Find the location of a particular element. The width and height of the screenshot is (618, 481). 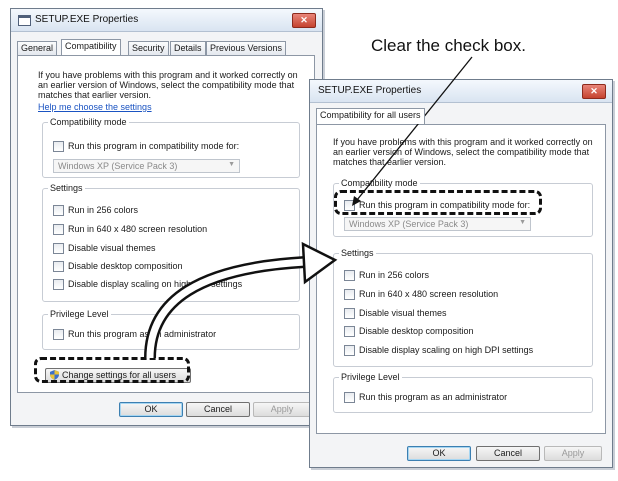

tab-compatibility: Compatibility is located at coordinates (91, 47).